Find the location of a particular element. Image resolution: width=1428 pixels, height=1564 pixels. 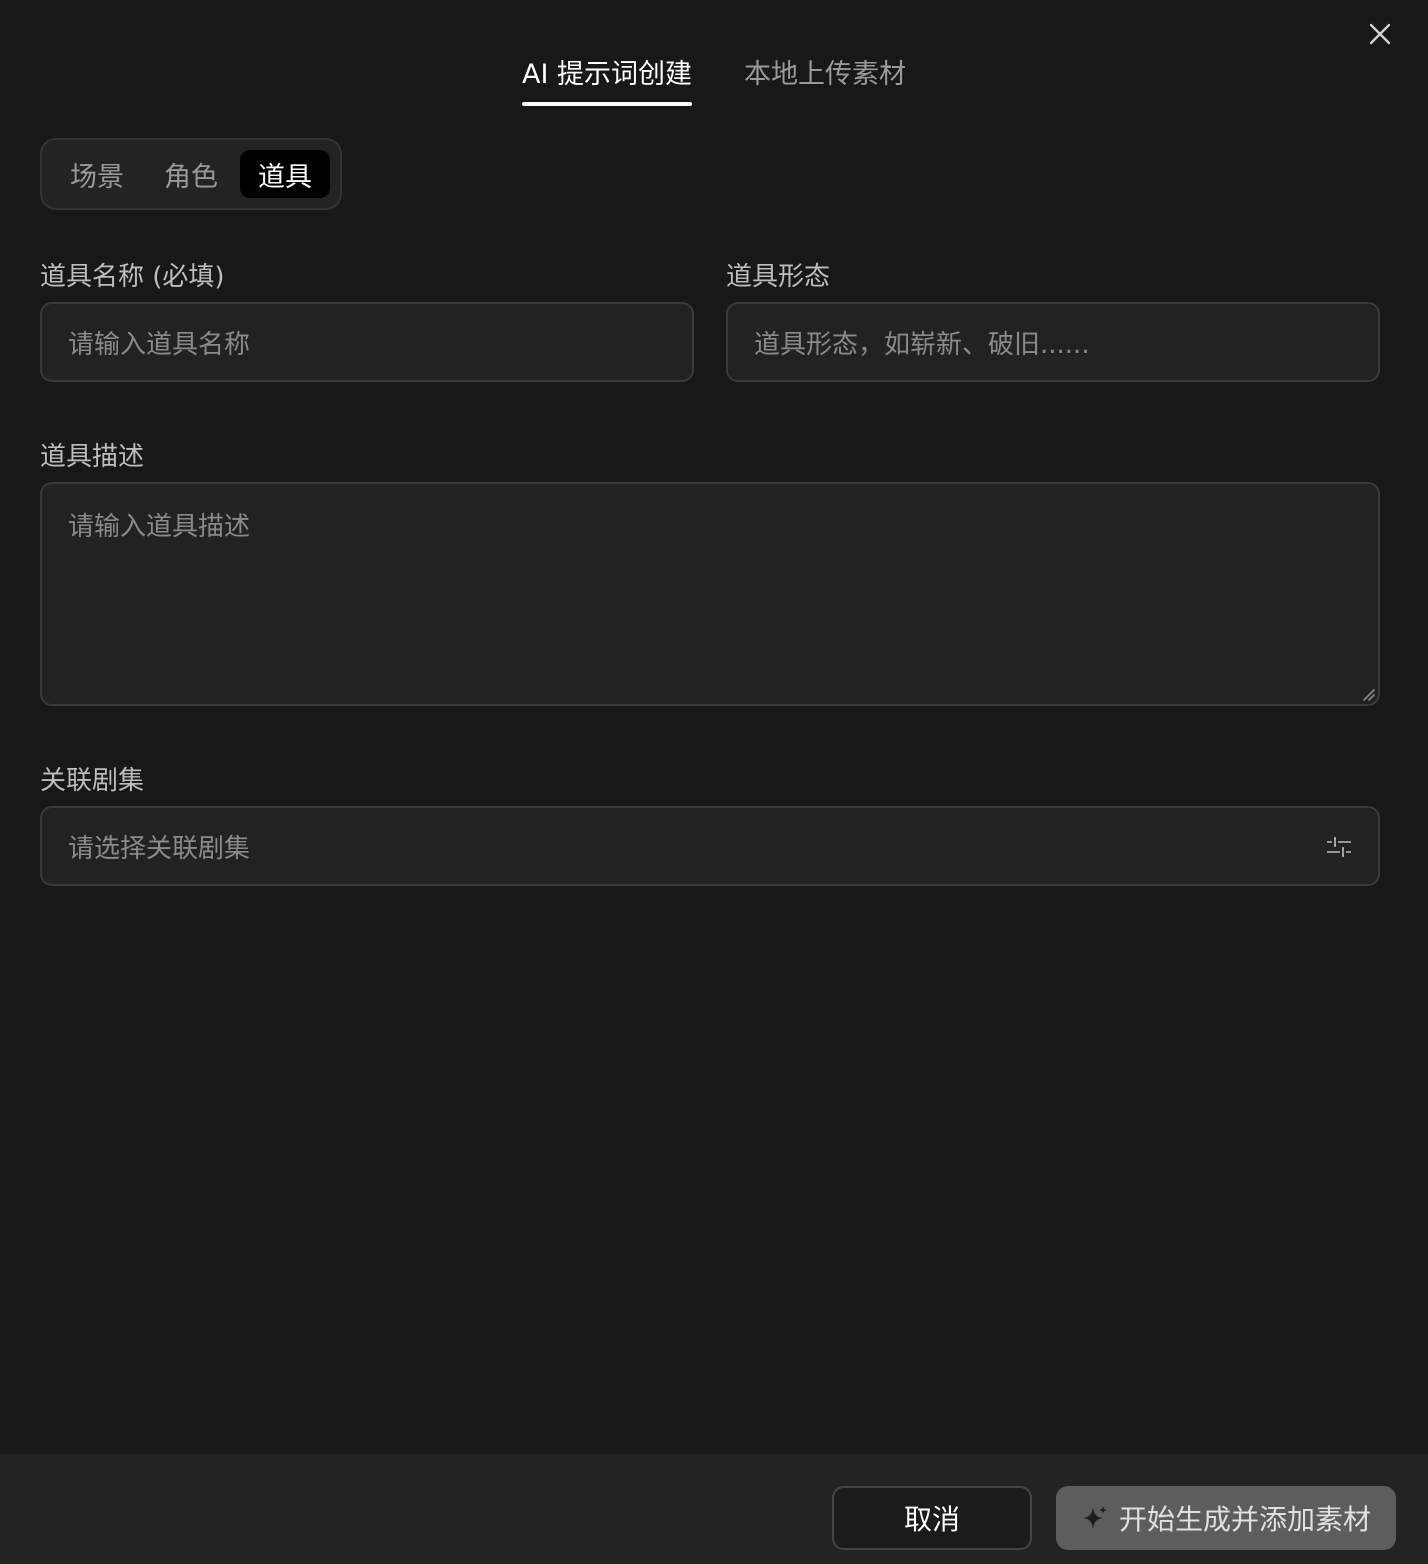

segment-prop: 道具 is located at coordinates (285, 174).